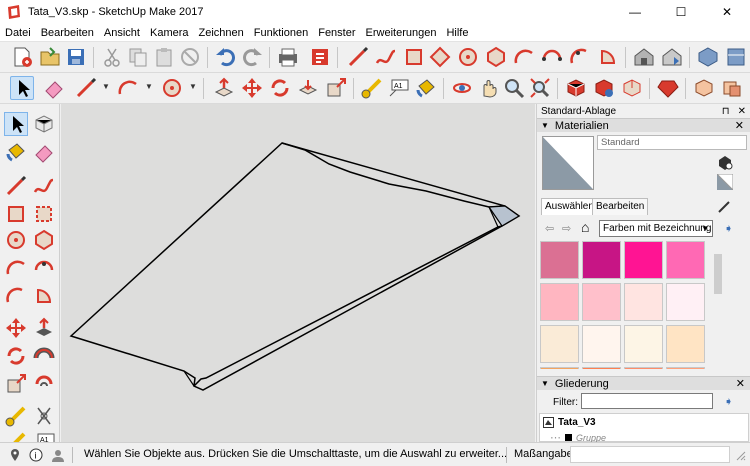  What do you see at coordinates (457, 33) in the screenshot?
I see `menu-hilfe: Hilfe` at bounding box center [457, 33].